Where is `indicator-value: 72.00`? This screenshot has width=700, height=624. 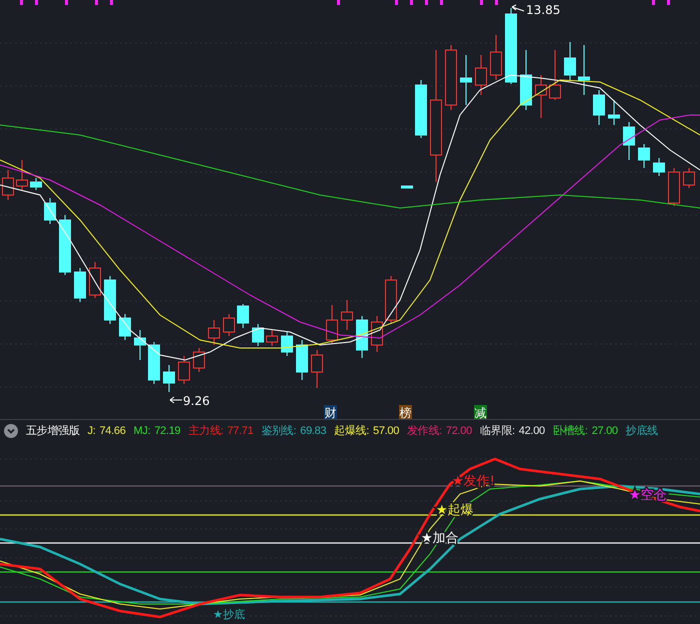 indicator-value: 72.00 is located at coordinates (459, 431).